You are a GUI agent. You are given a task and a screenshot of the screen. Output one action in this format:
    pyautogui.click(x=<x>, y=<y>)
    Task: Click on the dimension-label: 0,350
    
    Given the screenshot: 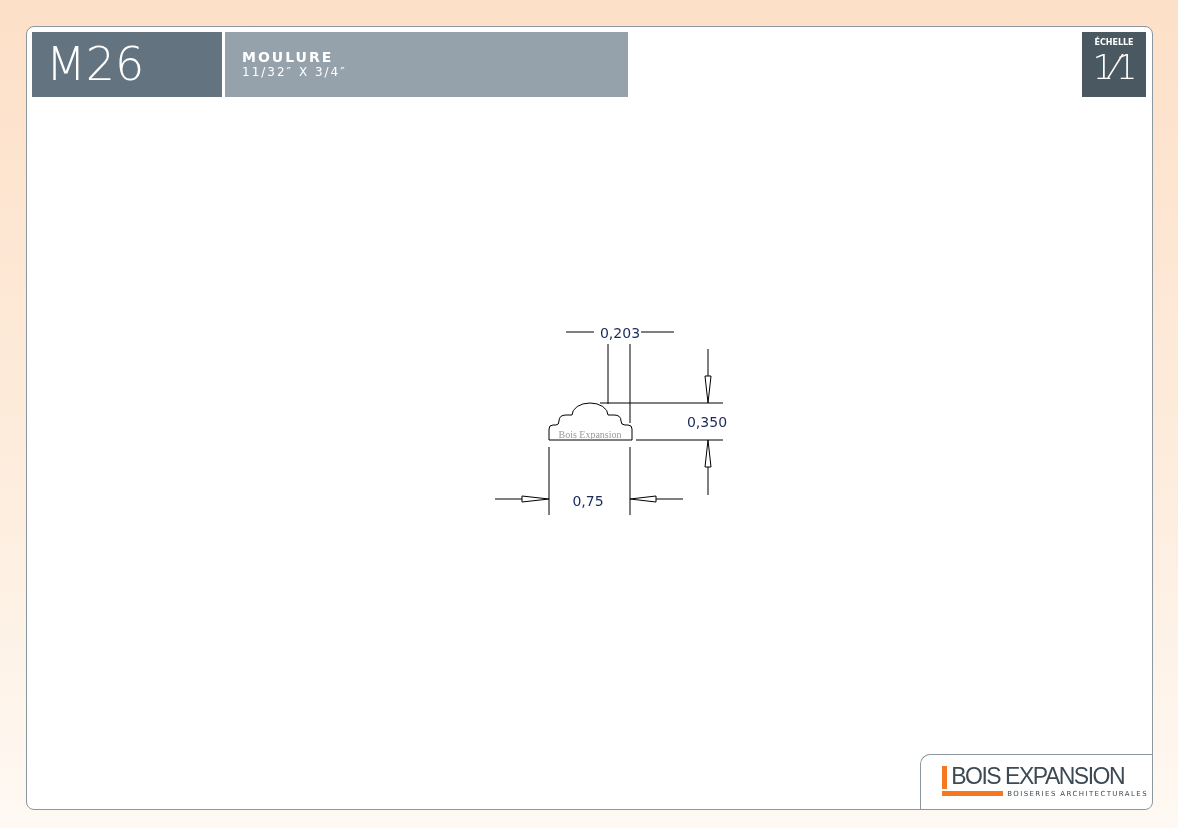 What is the action you would take?
    pyautogui.click(x=707, y=422)
    